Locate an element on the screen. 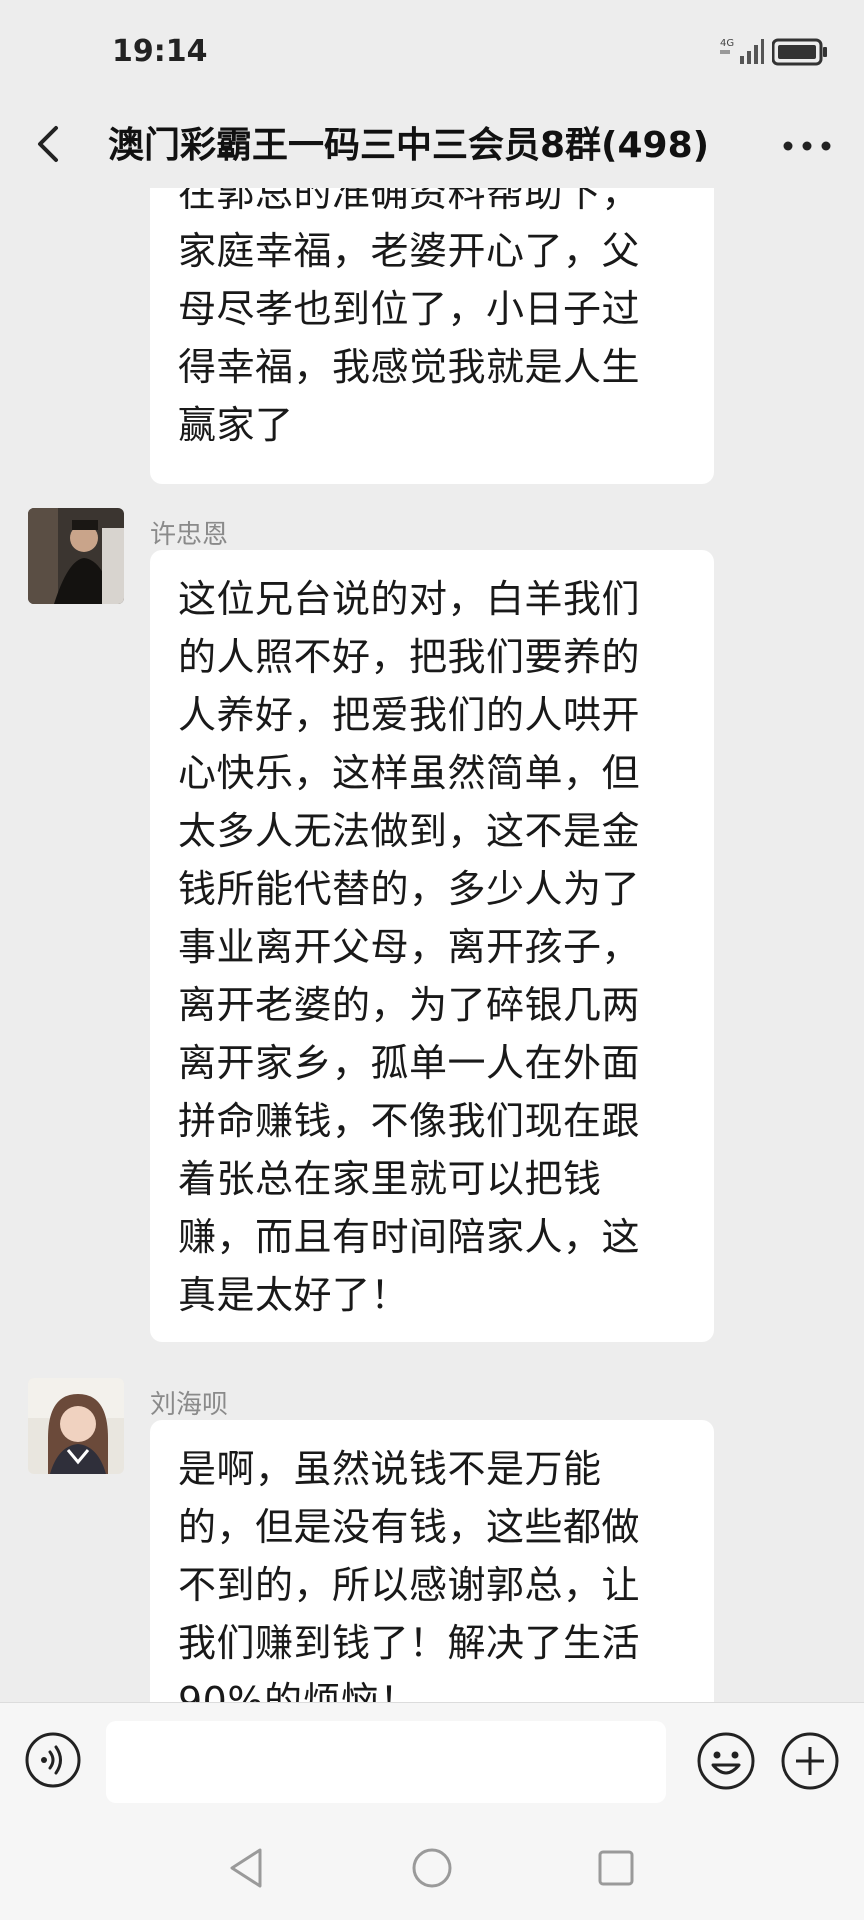 This screenshot has height=1920, width=864. chat-header: 澳门彩霸王一码三中三会员8群(498) is located at coordinates (432, 144).